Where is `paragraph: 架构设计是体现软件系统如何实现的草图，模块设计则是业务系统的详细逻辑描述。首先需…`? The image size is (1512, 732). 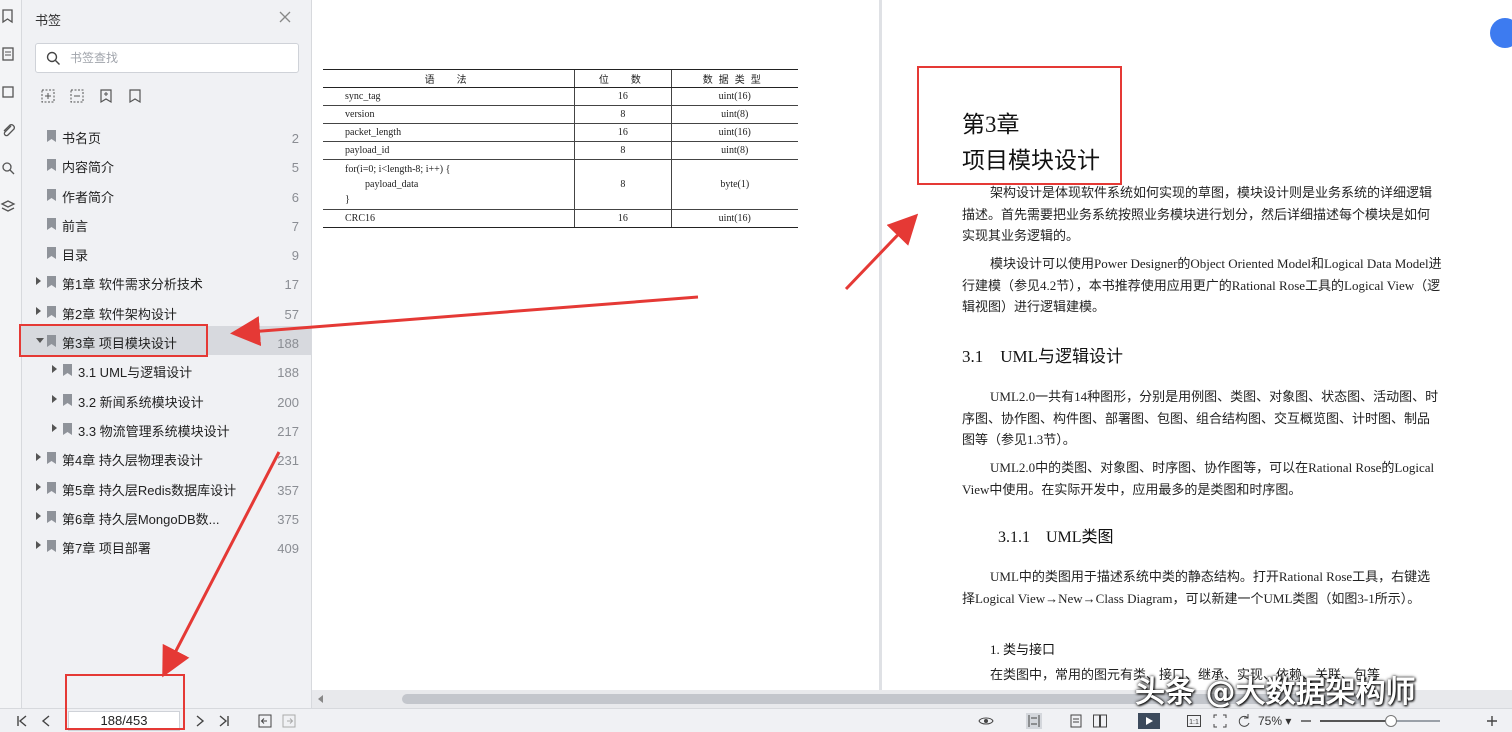 paragraph: 架构设计是体现软件系统如何实现的草图，模块设计则是业务系统的详细逻辑描述。首先需… is located at coordinates (1197, 214).